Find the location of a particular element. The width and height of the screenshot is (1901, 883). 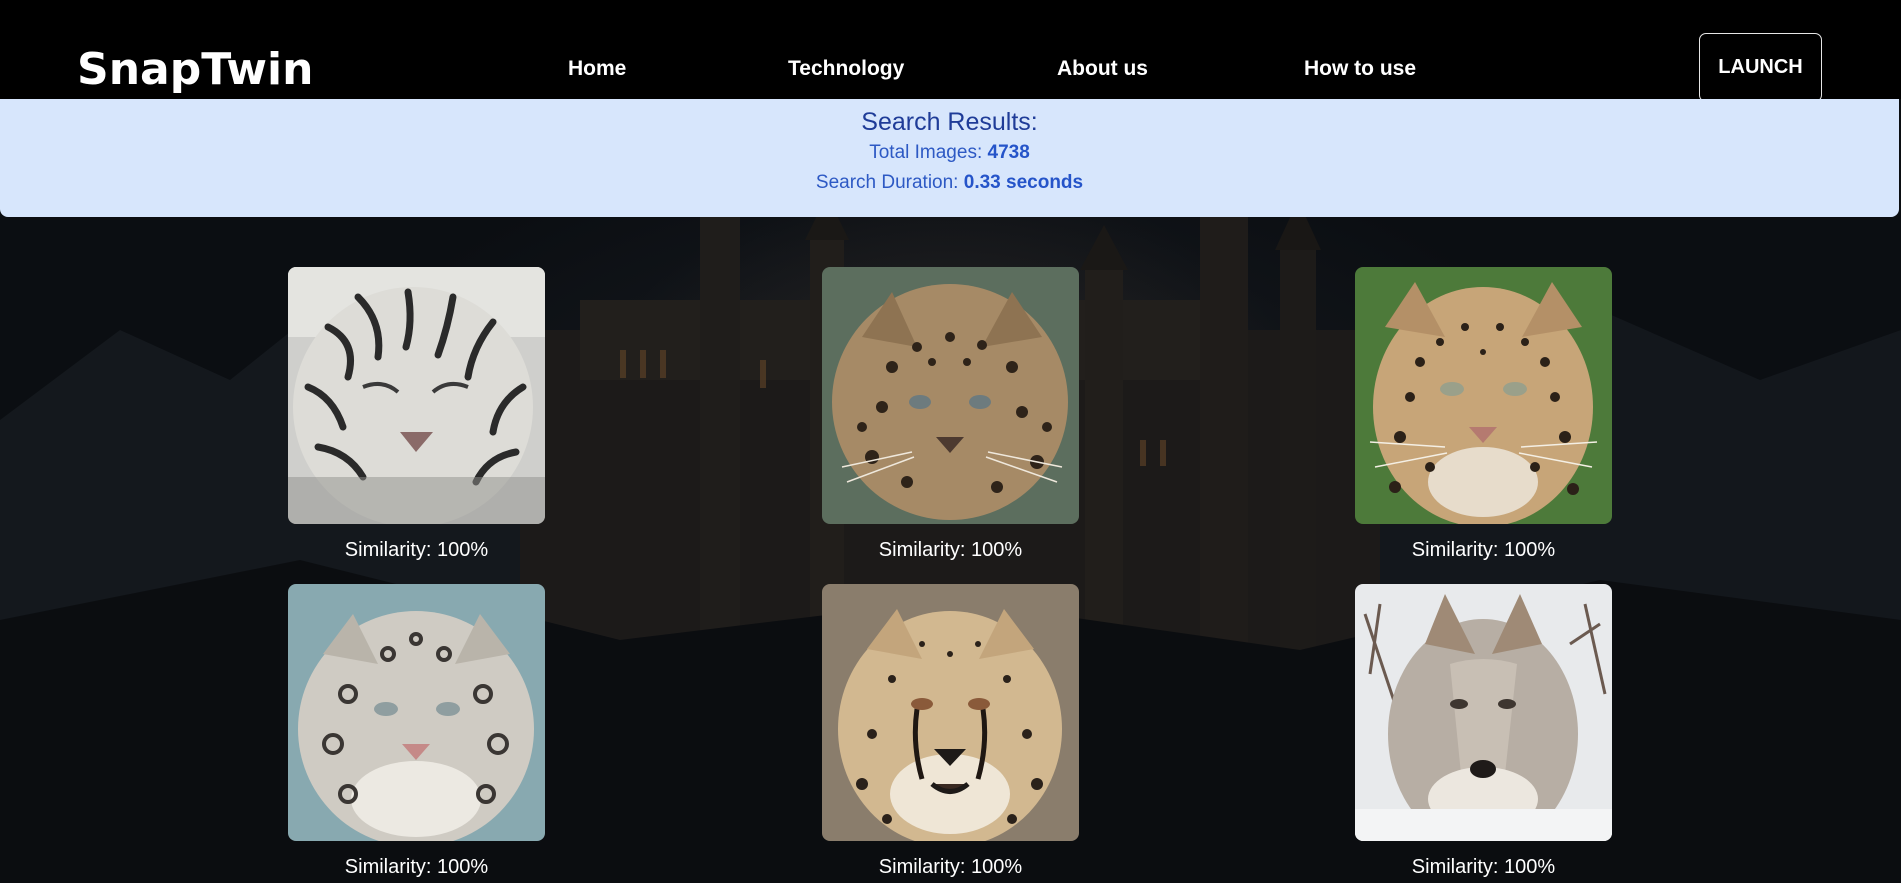

gray-wolf-image is located at coordinates (1483, 712).